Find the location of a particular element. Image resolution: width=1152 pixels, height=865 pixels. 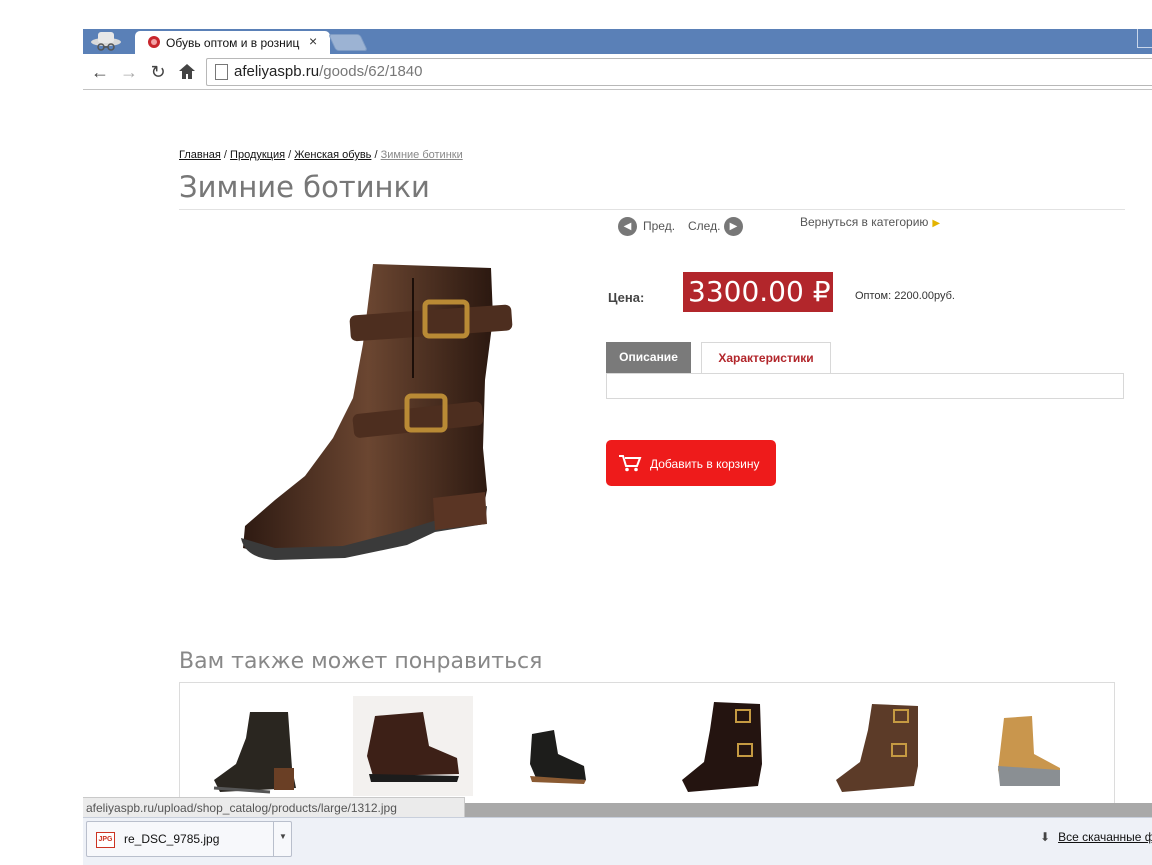

tab-title: Обувь оптом и в розниц is located at coordinates (233, 43).